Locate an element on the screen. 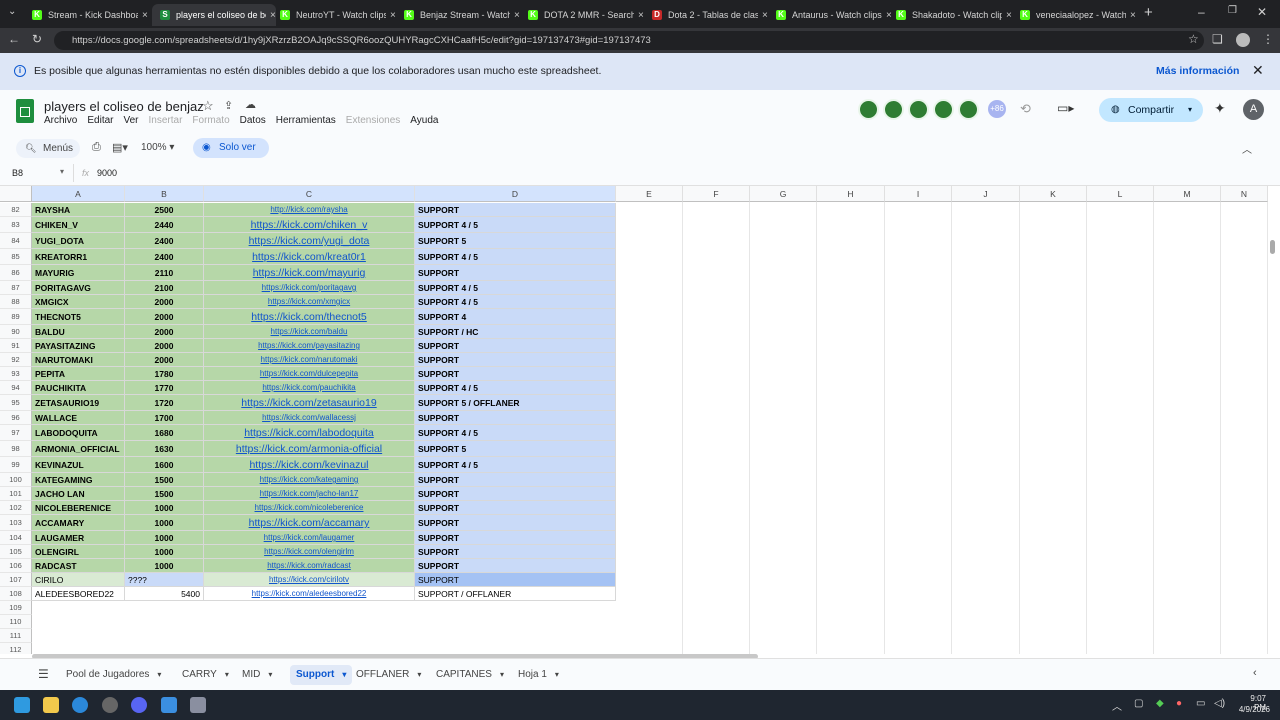 The image size is (1280, 720). player-name-cell: CIRILO is located at coordinates (78, 580).